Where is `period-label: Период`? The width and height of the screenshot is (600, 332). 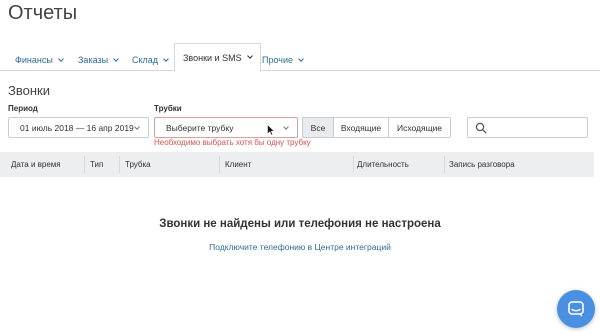
period-label: Период is located at coordinates (23, 108).